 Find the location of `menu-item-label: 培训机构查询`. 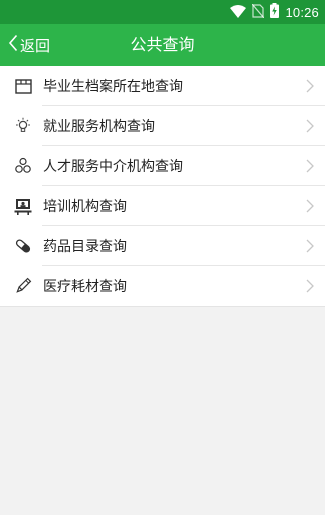

menu-item-label: 培训机构查询 is located at coordinates (85, 207).